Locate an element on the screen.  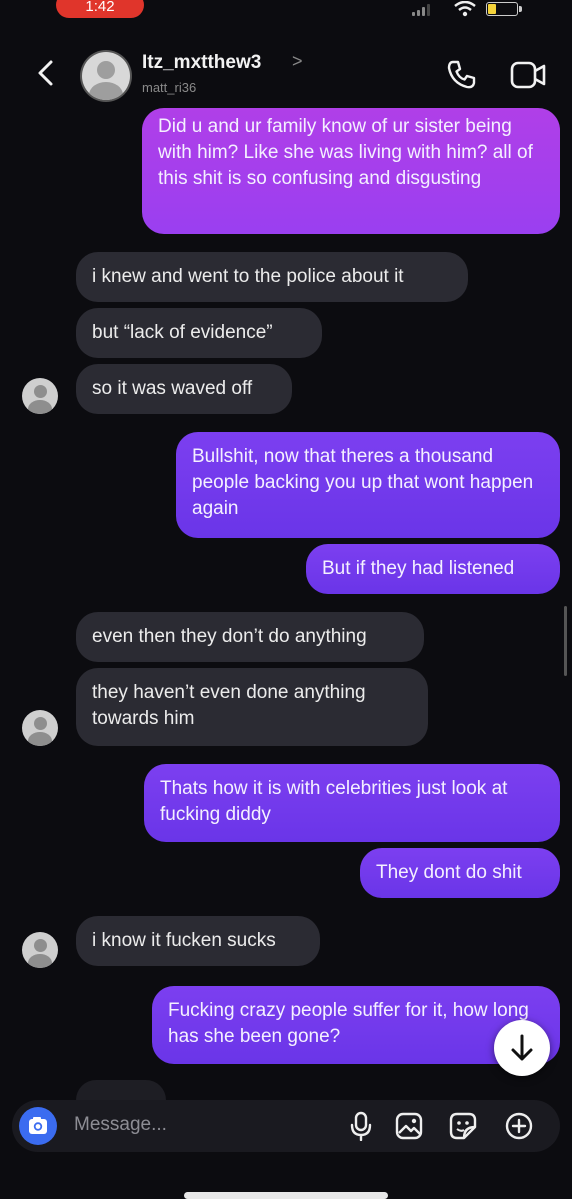
message-bubble-incoming: i knew and went to the police about it is located at coordinates (272, 277).